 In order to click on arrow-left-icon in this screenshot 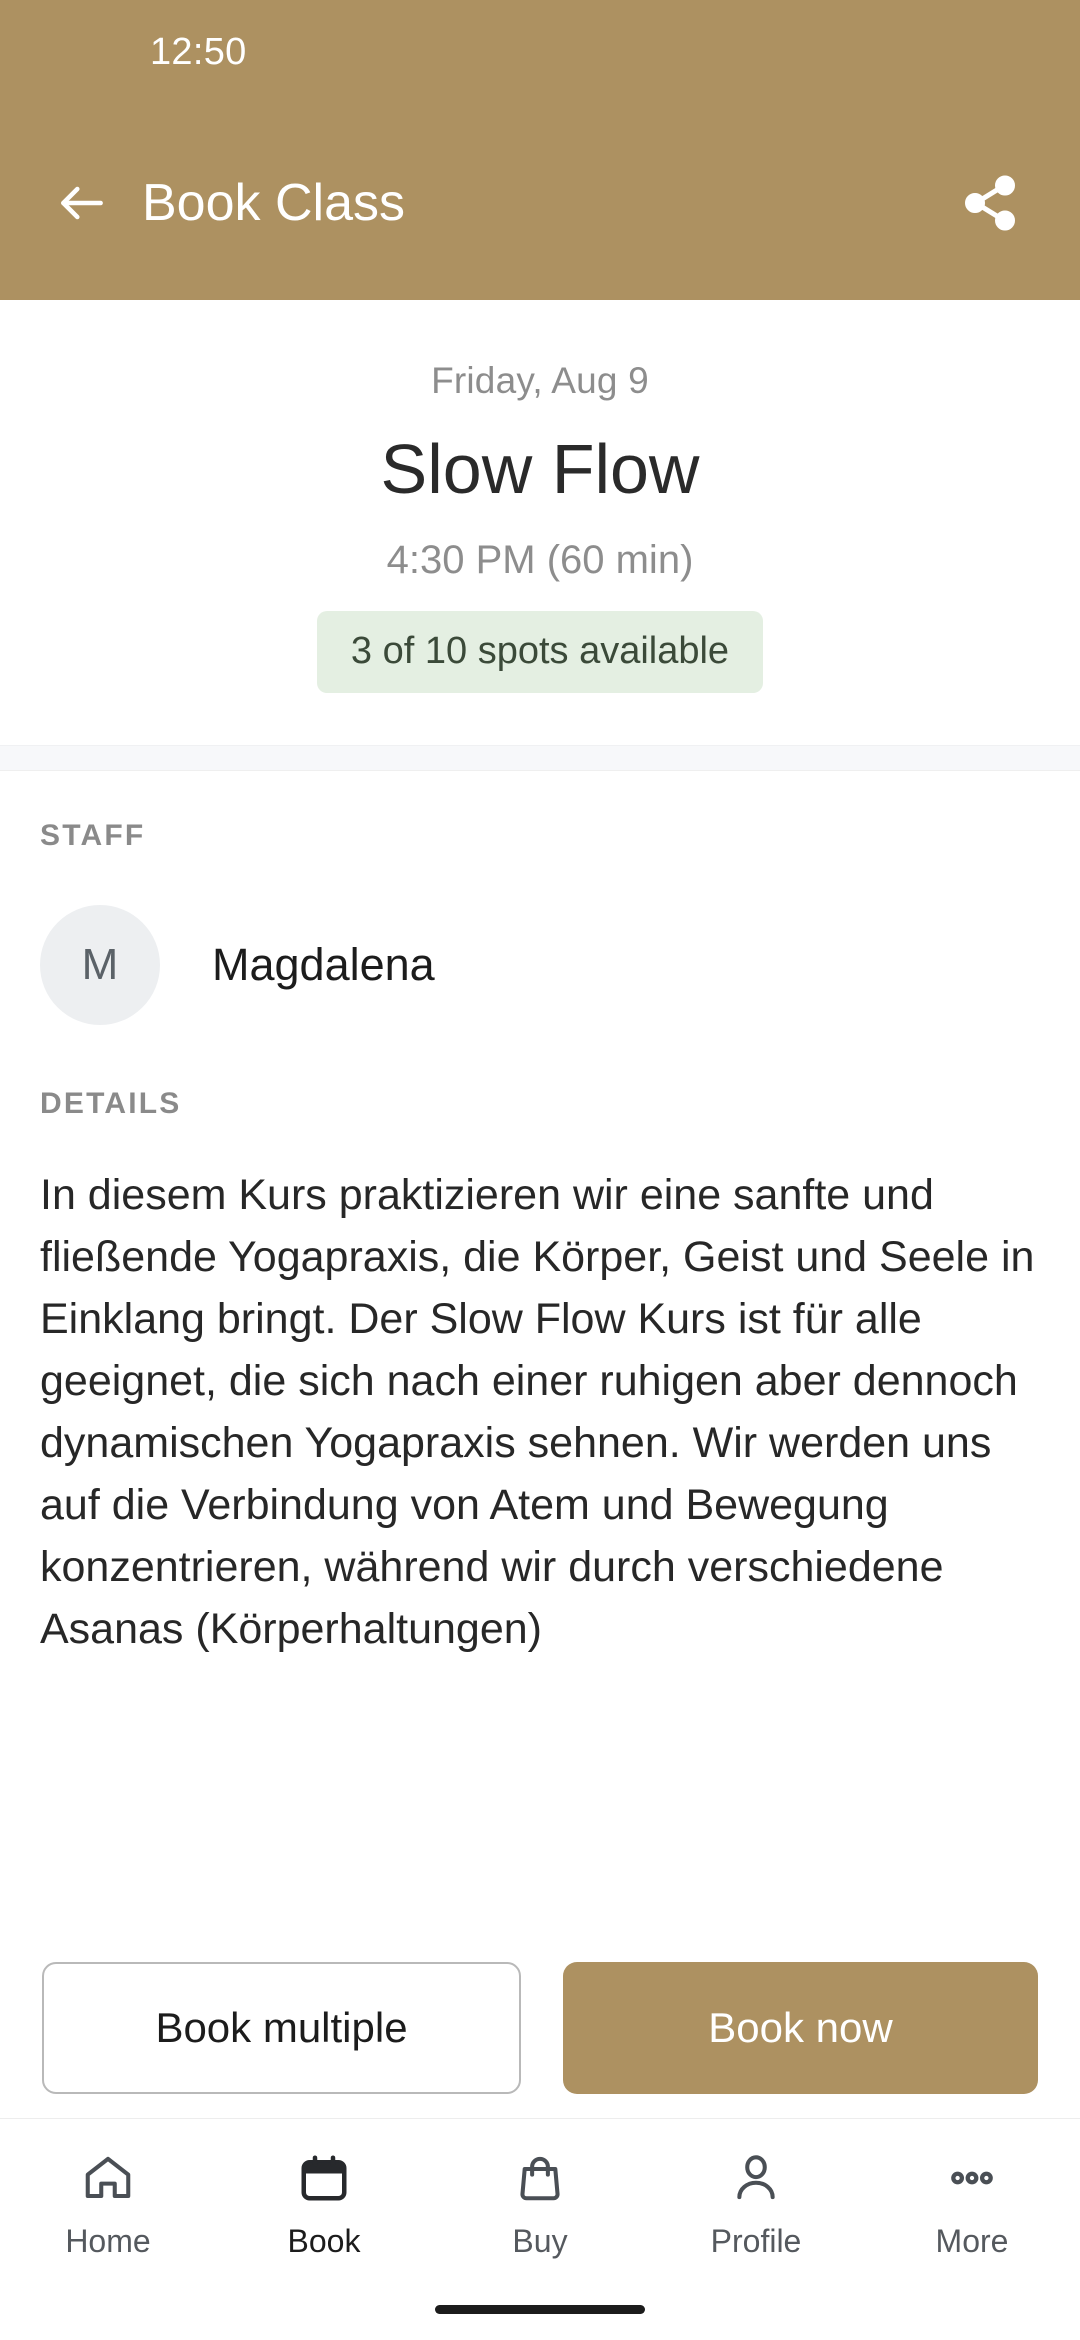, I will do `click(82, 202)`.